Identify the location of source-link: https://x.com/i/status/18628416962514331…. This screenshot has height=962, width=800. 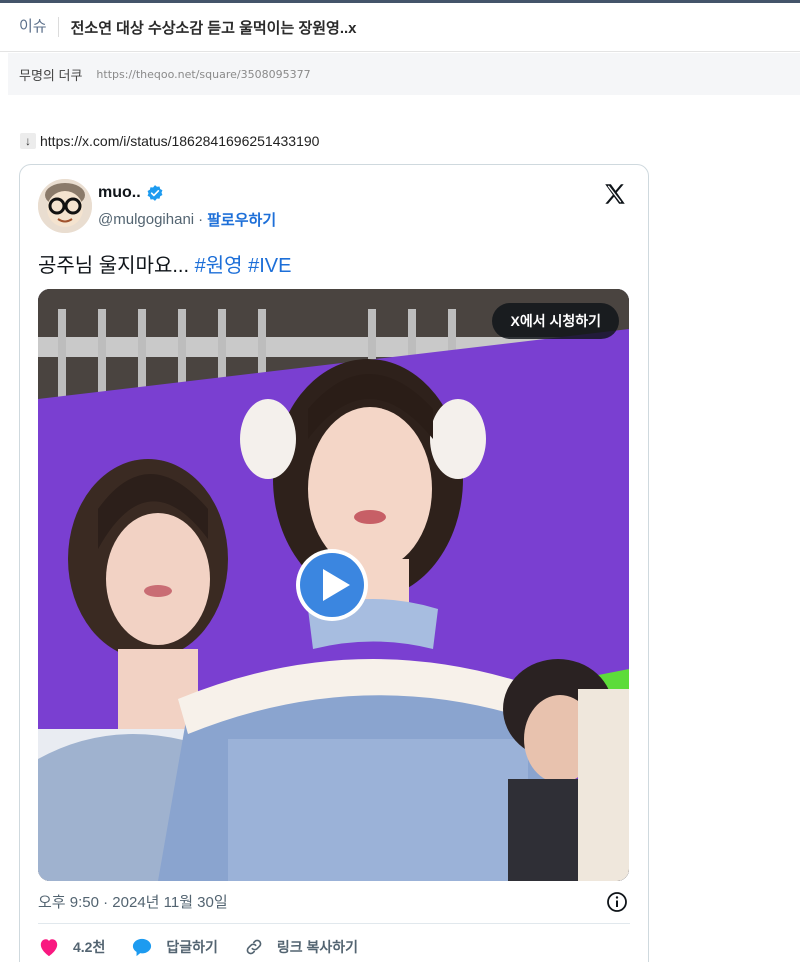
(179, 141).